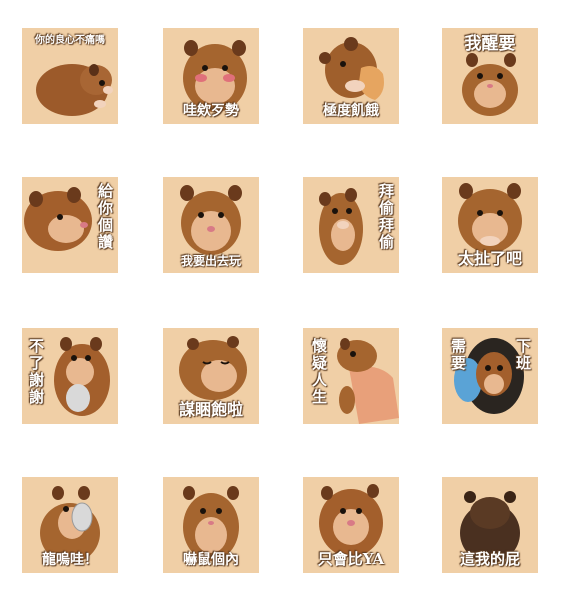 This screenshot has width=562, height=600. I want to click on sticker-tile: 我醒要, so click(490, 76).